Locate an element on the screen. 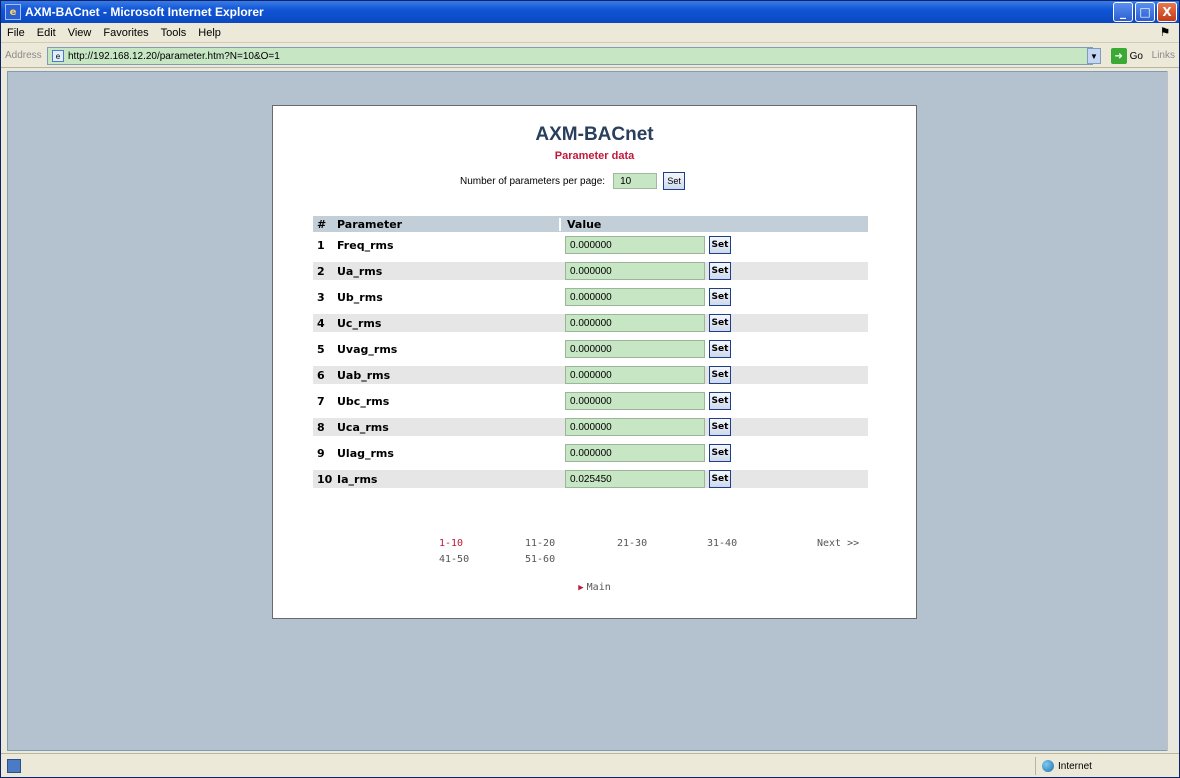 This screenshot has height=778, width=1180. status-bar: Internet is located at coordinates (590, 765).